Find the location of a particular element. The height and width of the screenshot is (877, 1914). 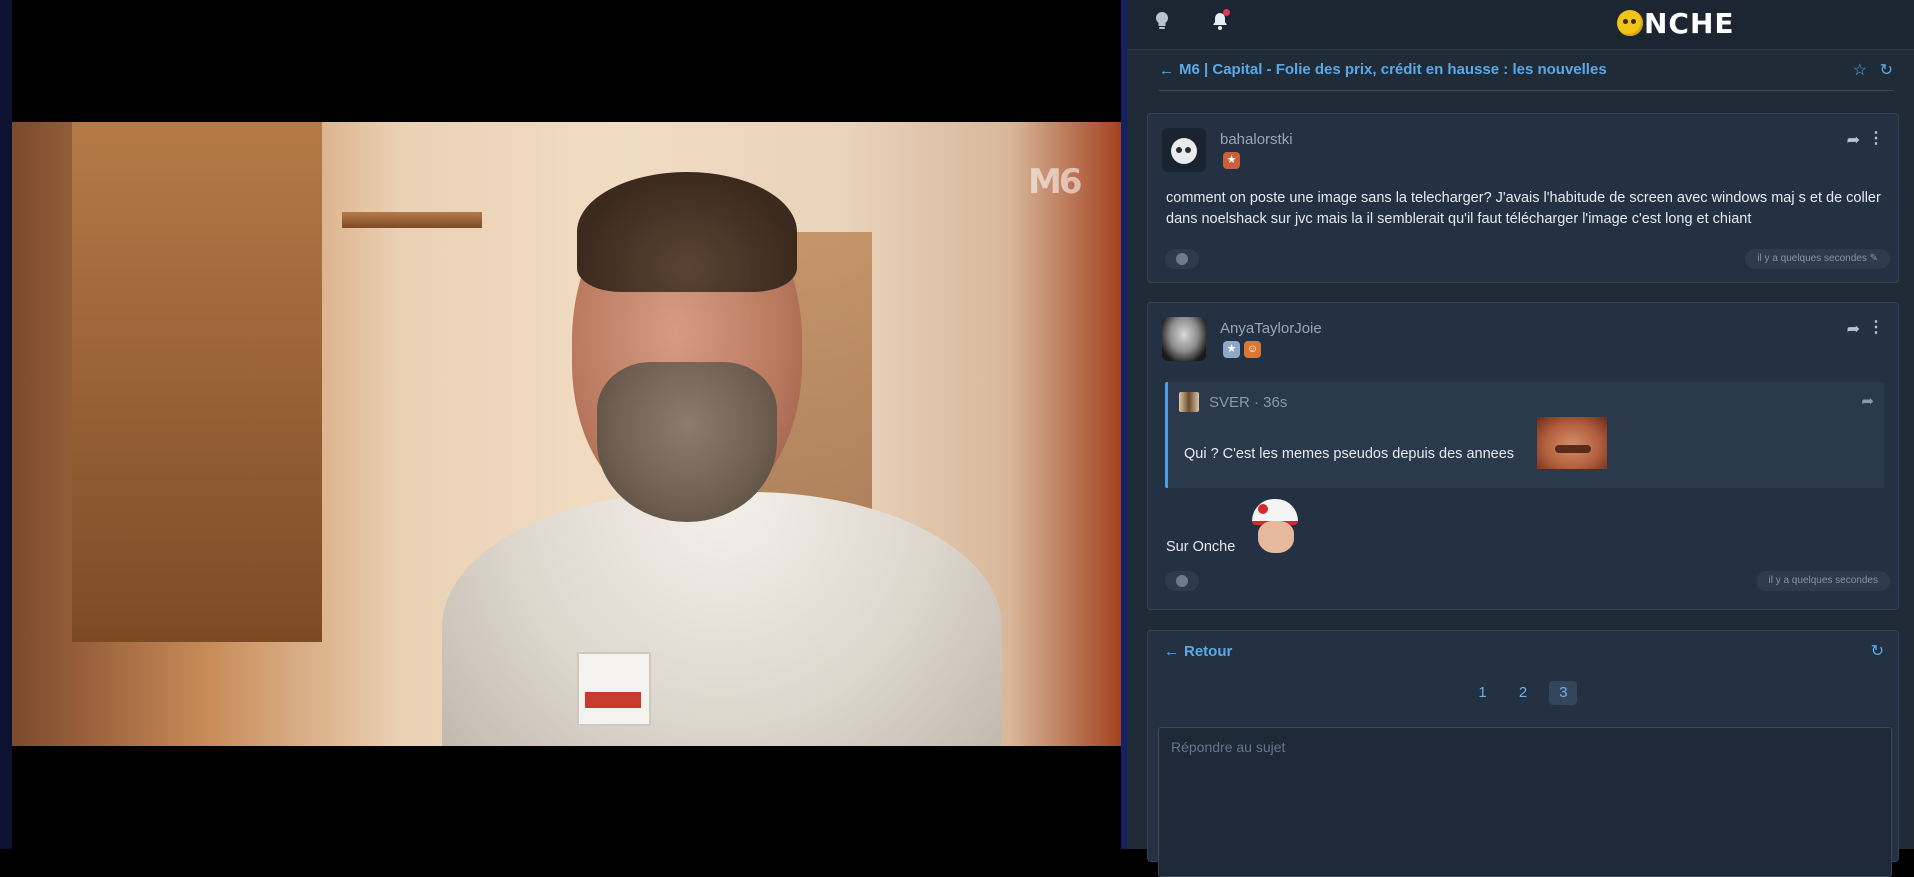

quote-author: SVER · 36s is located at coordinates (1248, 402).